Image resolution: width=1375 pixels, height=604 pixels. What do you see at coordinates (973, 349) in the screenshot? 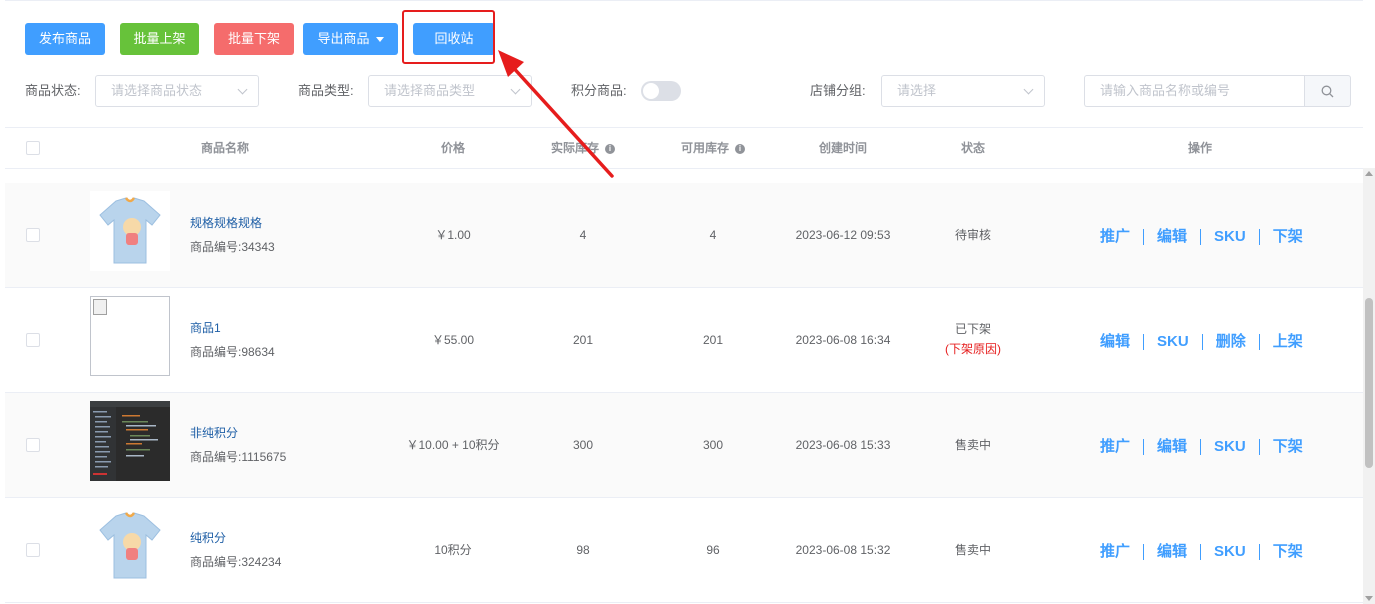
I see `off-shelf-reason-link: (下架原因)` at bounding box center [973, 349].